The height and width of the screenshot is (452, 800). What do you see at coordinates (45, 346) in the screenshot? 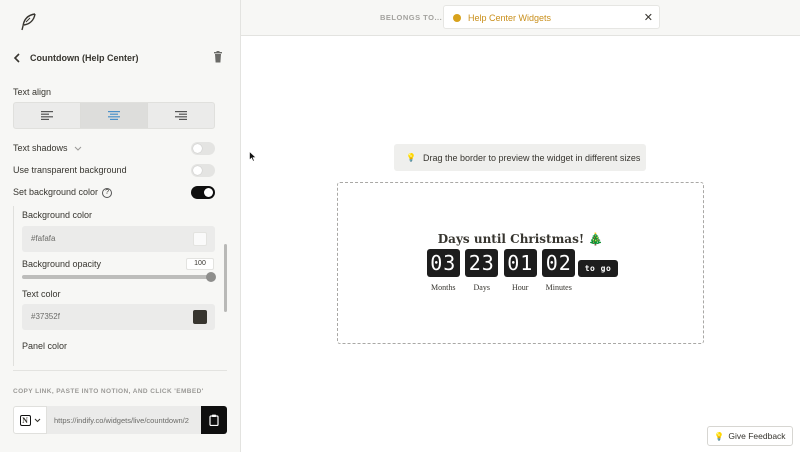
I see `panel-color-label: Panel color` at bounding box center [45, 346].